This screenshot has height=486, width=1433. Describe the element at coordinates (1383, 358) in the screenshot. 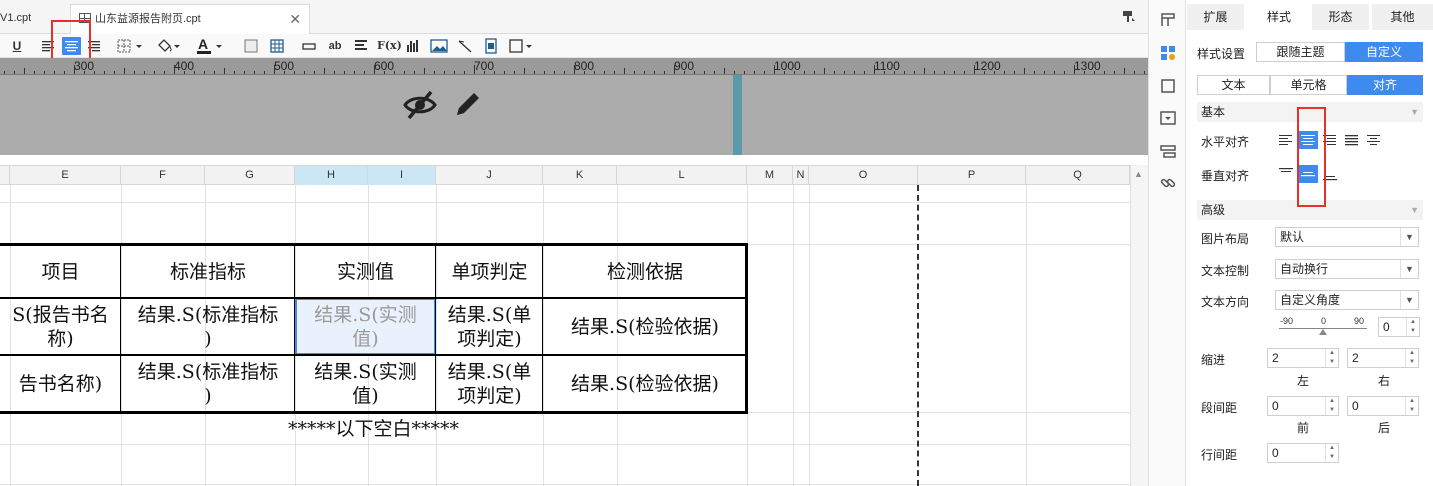

I see `indent-right-input: 2 ▲ ▼` at that location.